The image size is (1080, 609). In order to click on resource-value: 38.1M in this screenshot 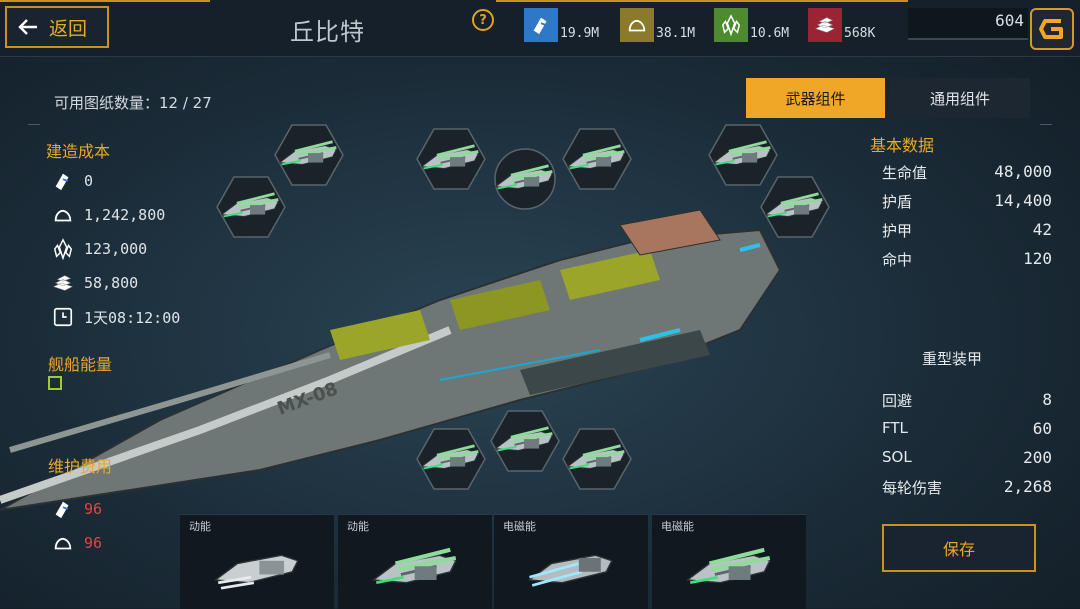, I will do `click(676, 33)`.